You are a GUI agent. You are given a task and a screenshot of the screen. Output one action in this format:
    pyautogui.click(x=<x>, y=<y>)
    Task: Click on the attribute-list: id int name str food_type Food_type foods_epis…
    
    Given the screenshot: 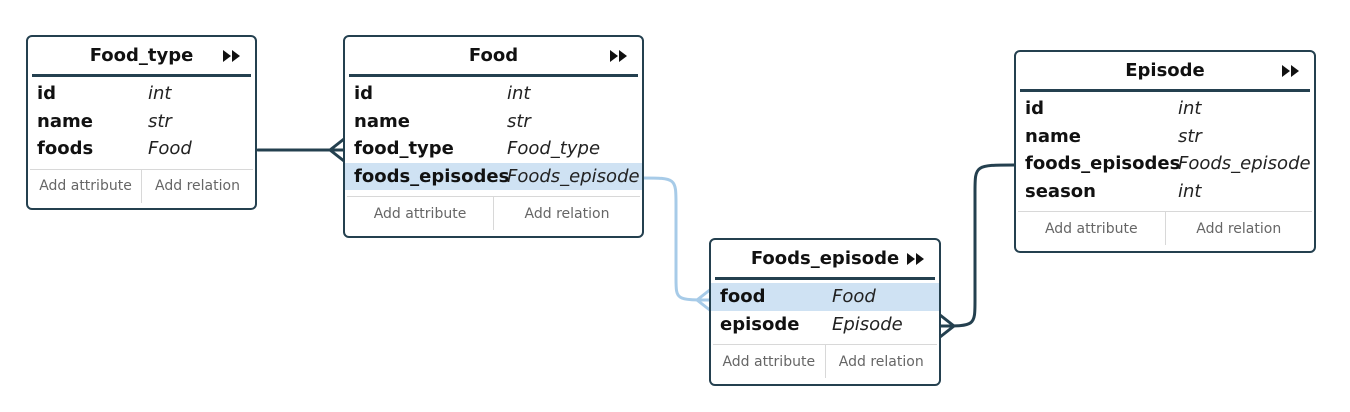 What is the action you would take?
    pyautogui.click(x=493, y=136)
    